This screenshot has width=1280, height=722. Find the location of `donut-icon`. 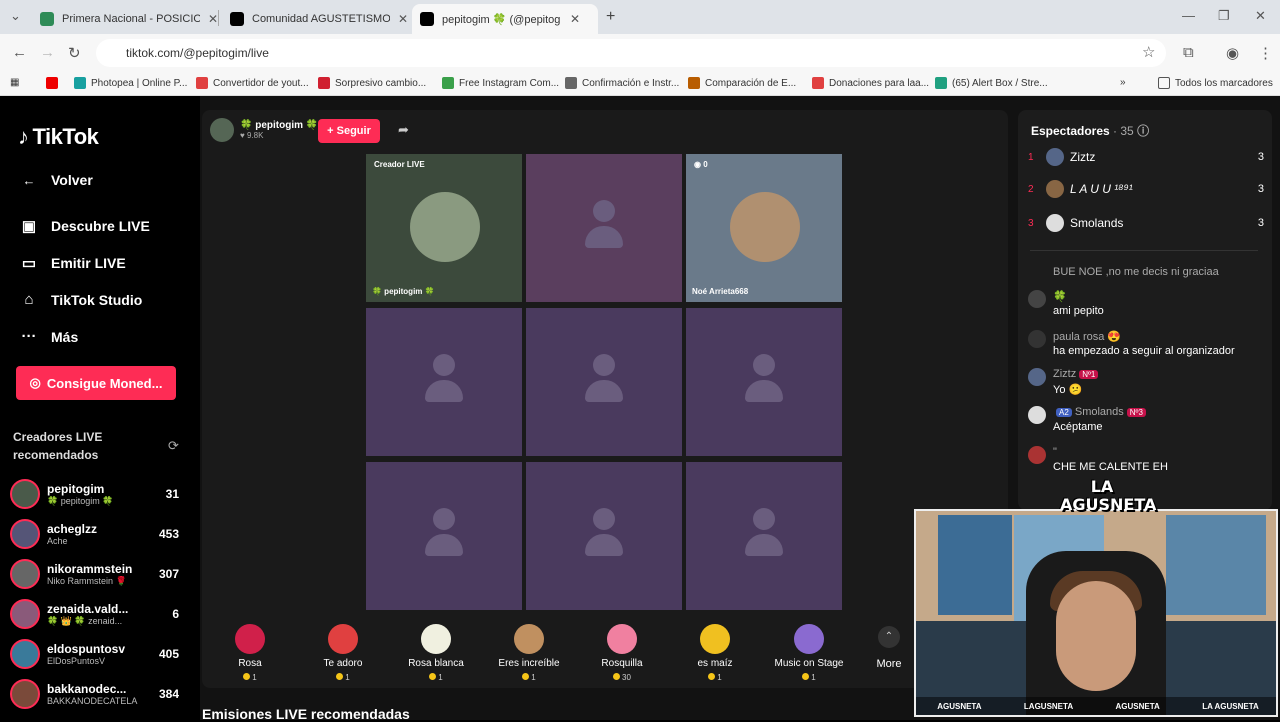

donut-icon is located at coordinates (622, 639).